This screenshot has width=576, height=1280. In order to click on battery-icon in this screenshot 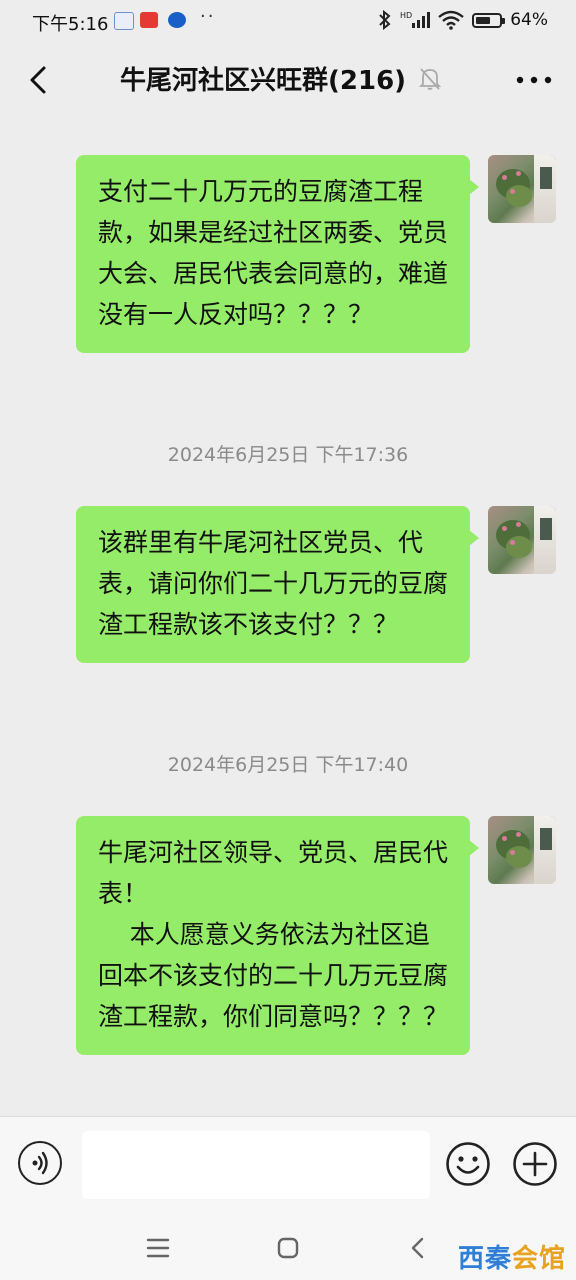, I will do `click(489, 20)`.